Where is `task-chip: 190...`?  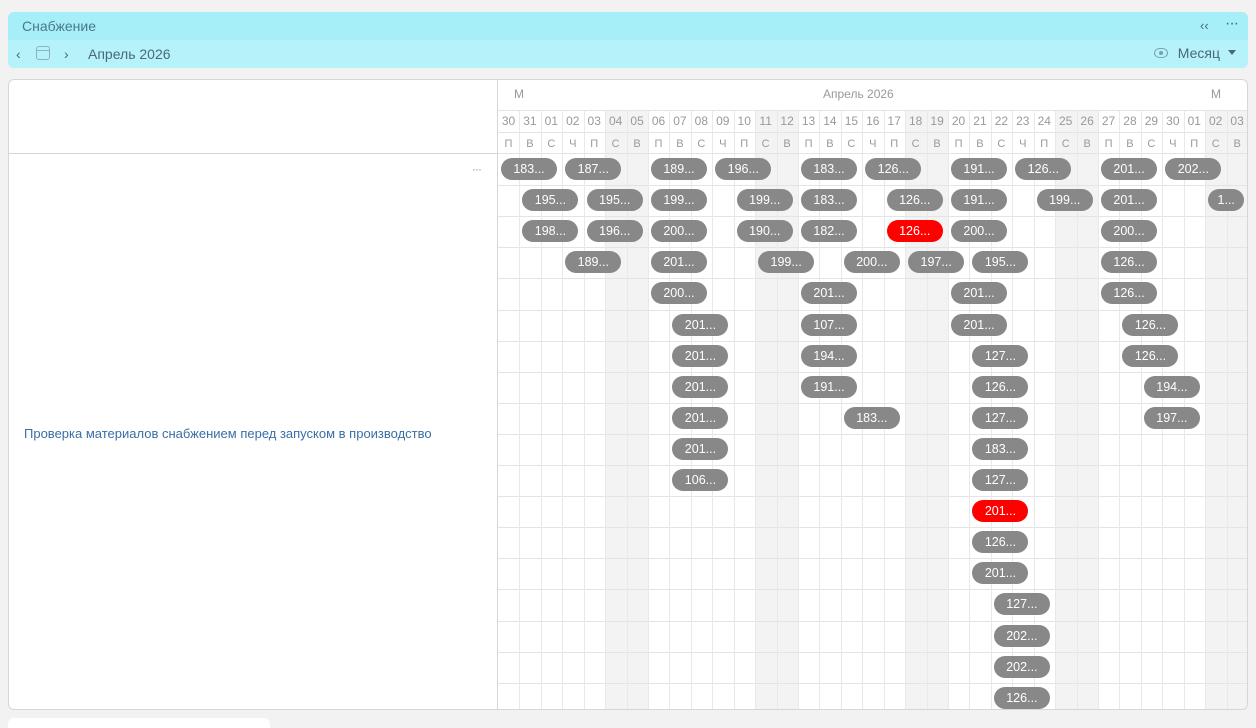 task-chip: 190... is located at coordinates (764, 231).